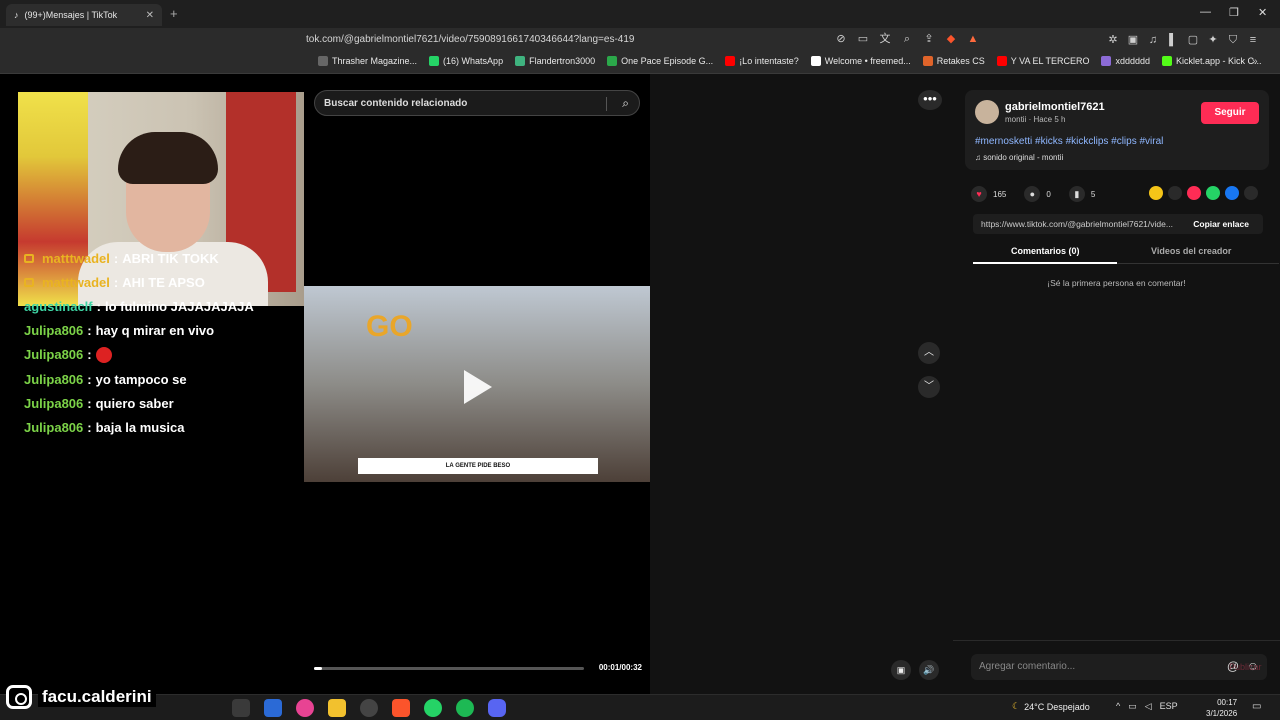 This screenshot has height=720, width=1280. What do you see at coordinates (1213, 40) in the screenshot?
I see `leo-icon: ✦` at bounding box center [1213, 40].